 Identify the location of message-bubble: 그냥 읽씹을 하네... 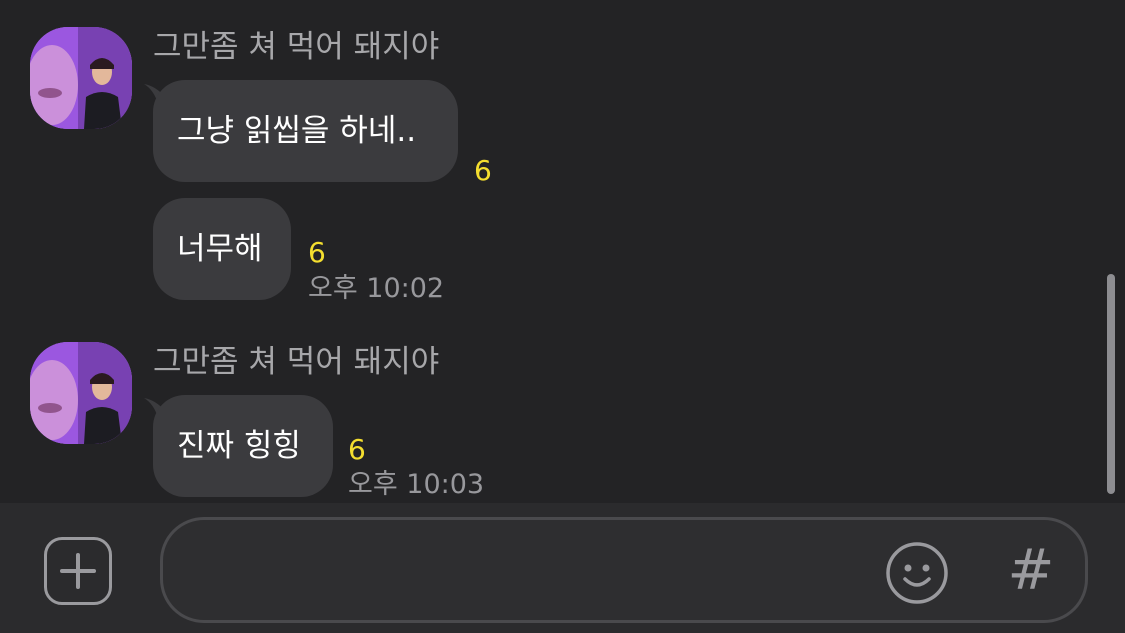
(305, 131).